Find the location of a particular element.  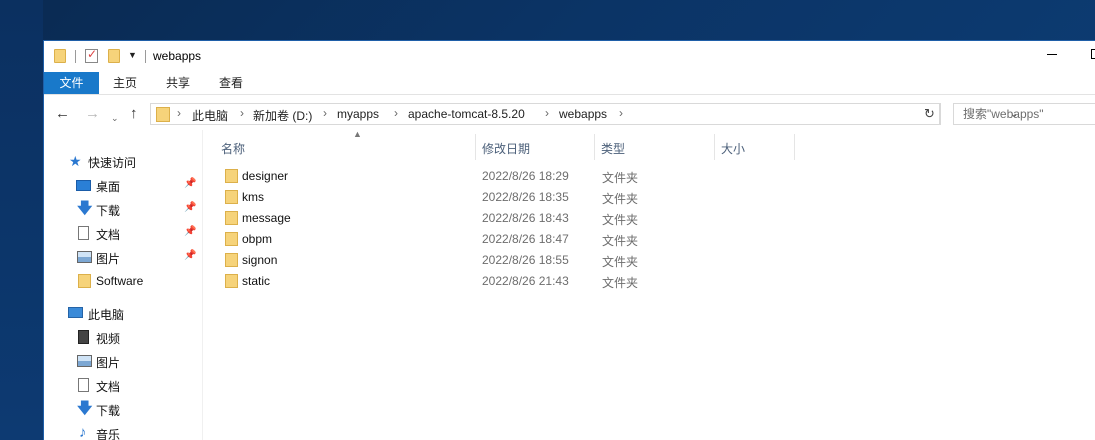

recent-locations-chevron-icon: ⌄ is located at coordinates (115, 118).